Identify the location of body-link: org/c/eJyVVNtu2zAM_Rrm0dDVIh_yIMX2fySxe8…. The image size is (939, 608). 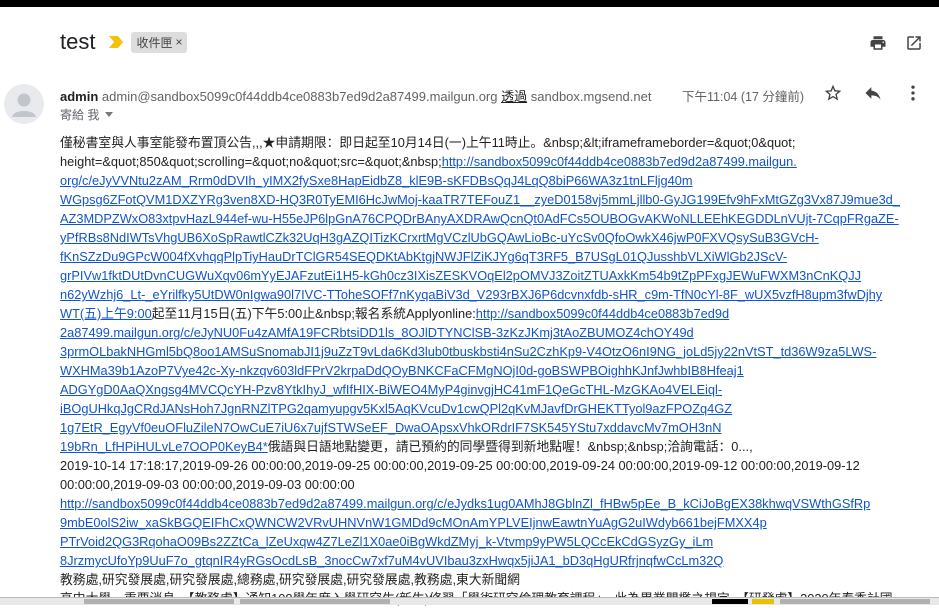
(376, 180).